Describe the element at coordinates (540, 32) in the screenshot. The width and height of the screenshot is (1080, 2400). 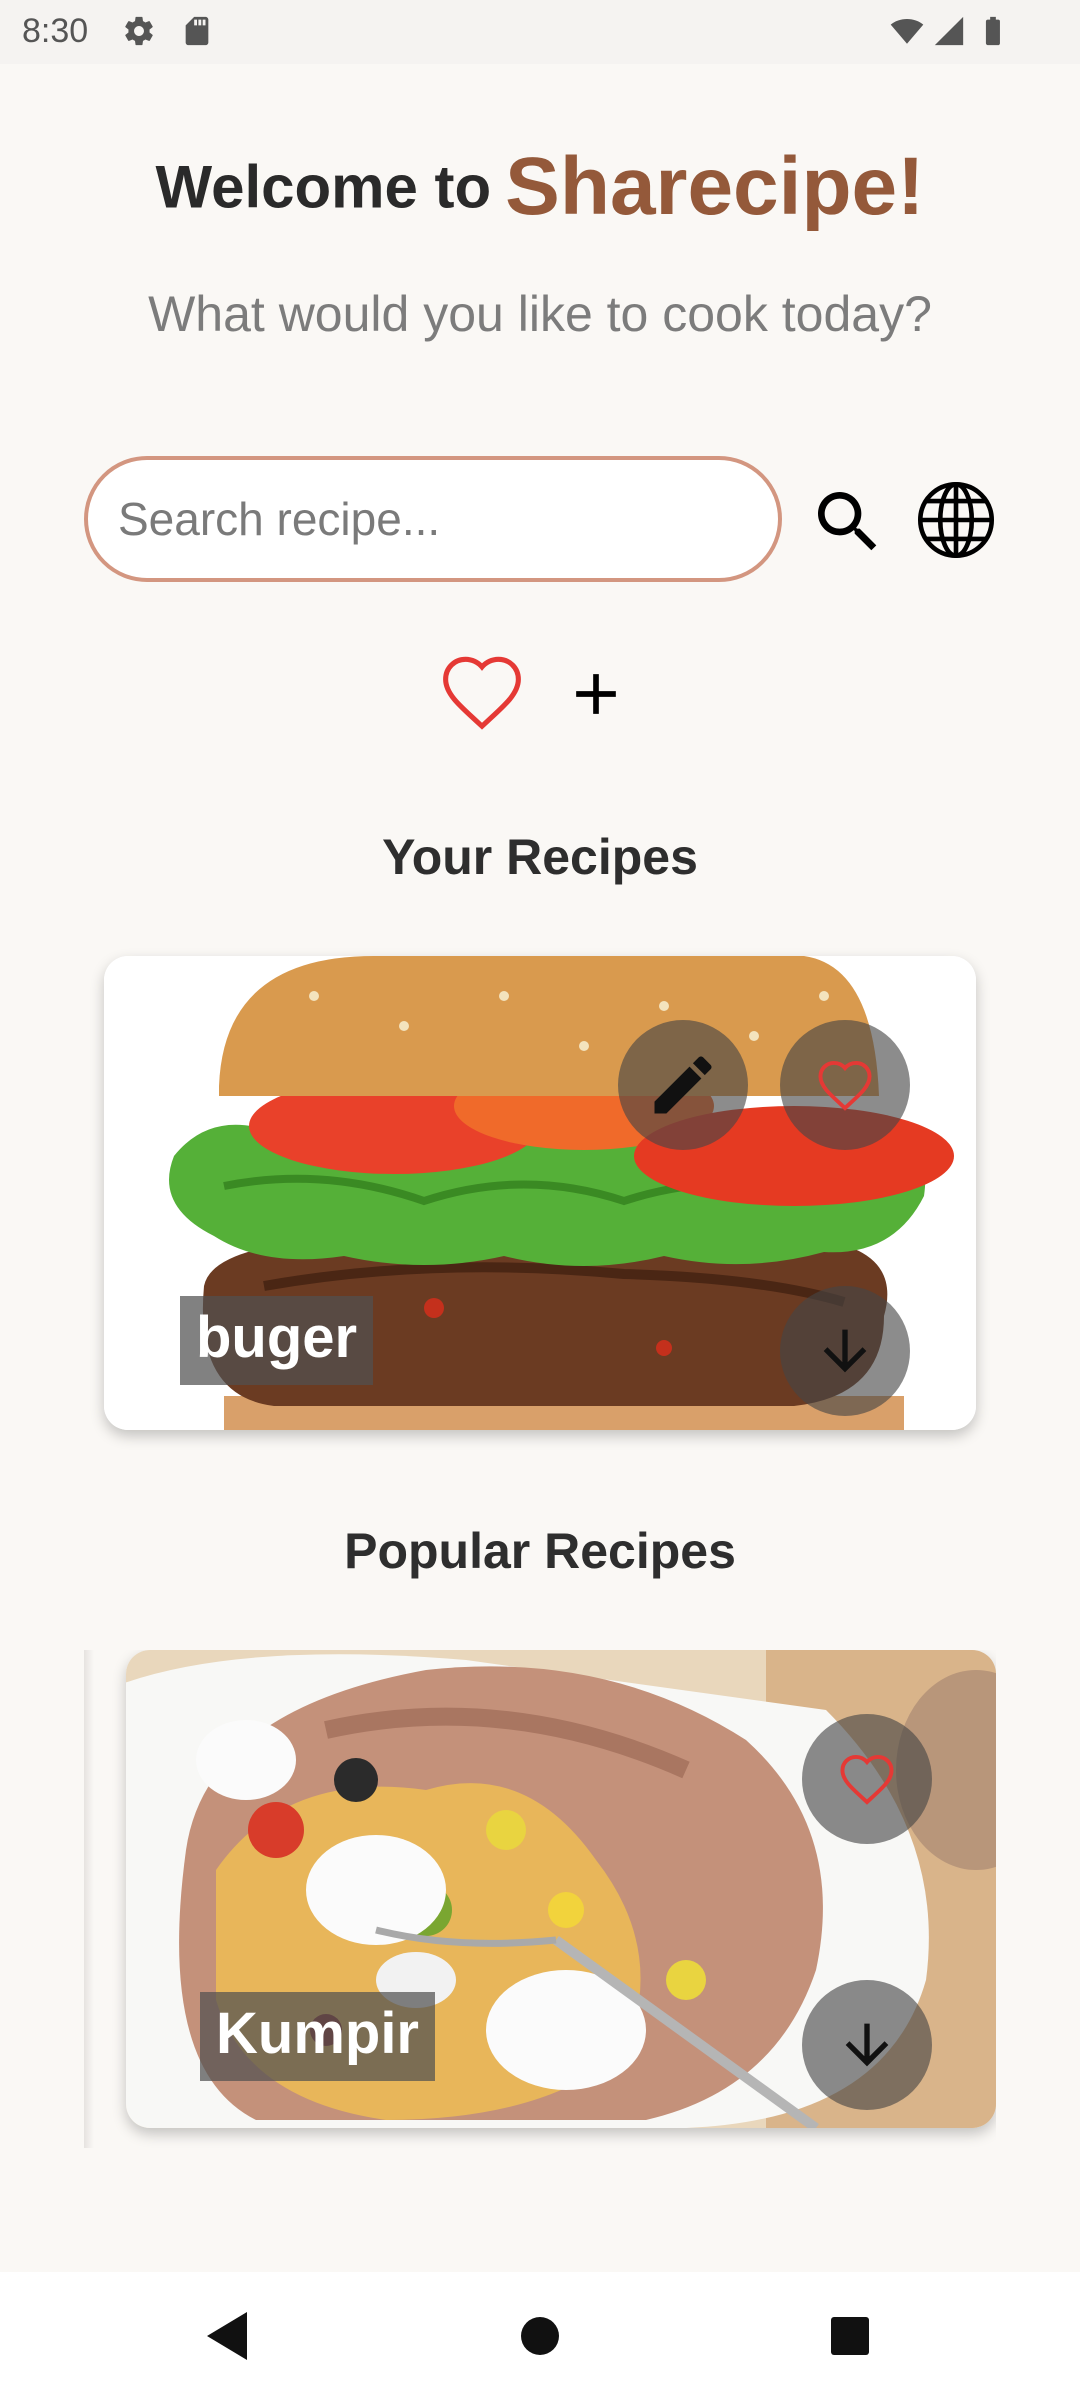
I see `status-bar: 8:30` at that location.